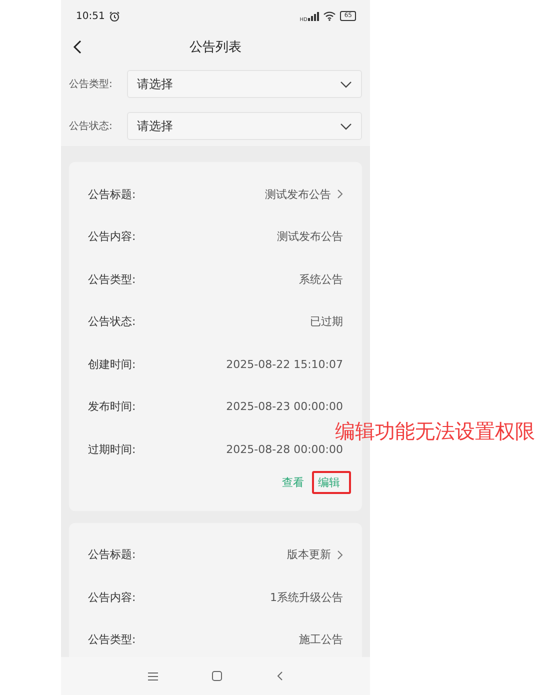 This screenshot has width=544, height=695. I want to click on field-value: 2025-08-22 15:10:07, so click(284, 364).